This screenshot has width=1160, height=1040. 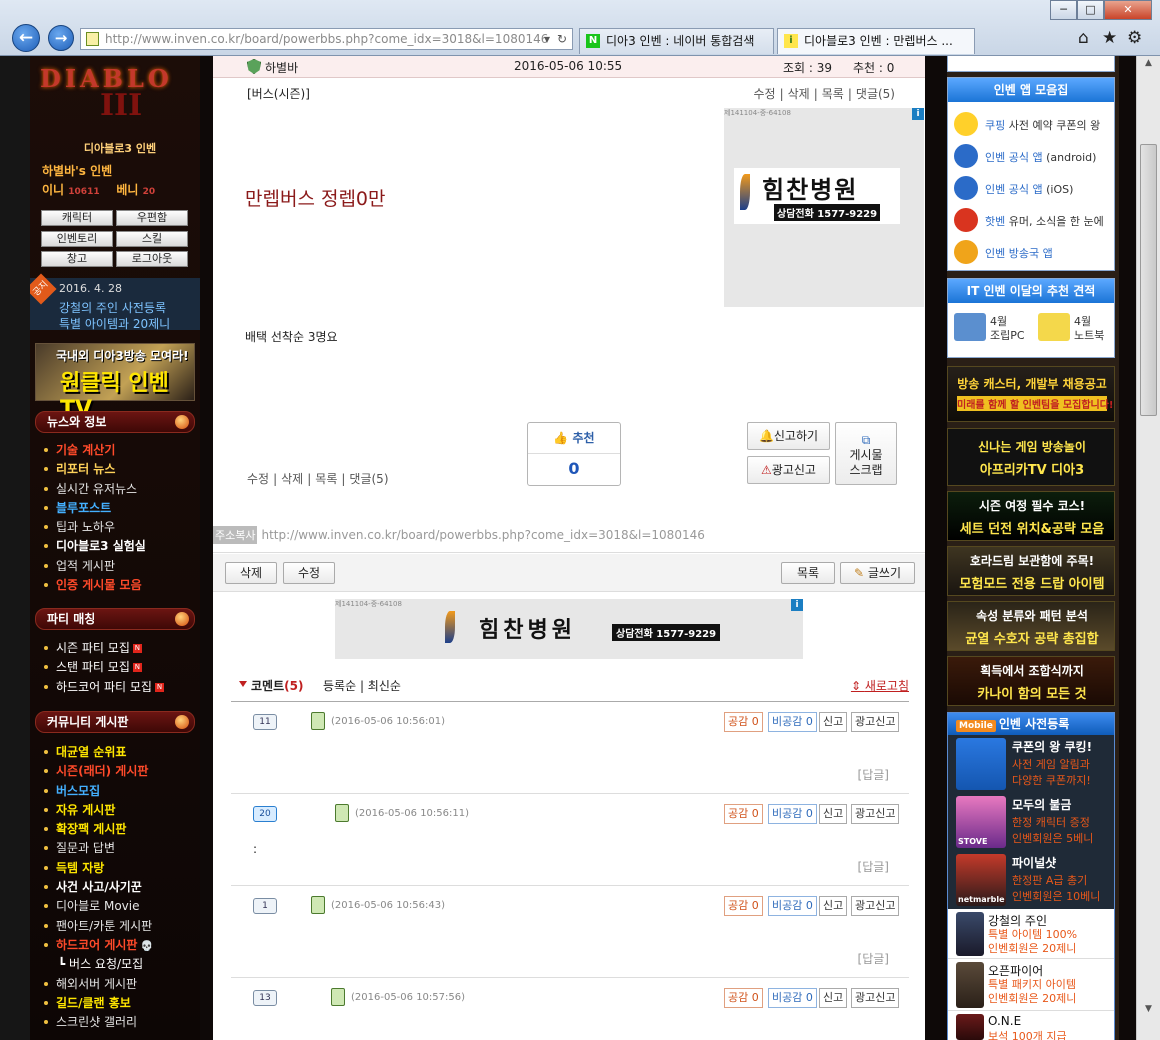 What do you see at coordinates (1083, 38) in the screenshot?
I see `home-icon: ⌂` at bounding box center [1083, 38].